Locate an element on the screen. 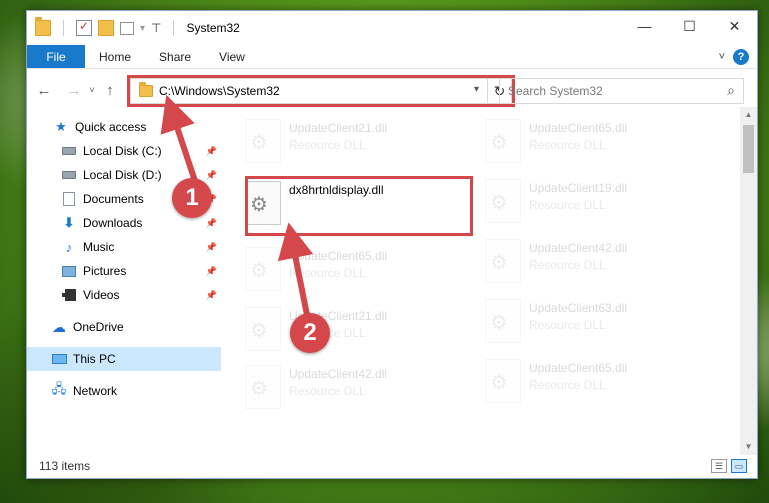  computer-icon is located at coordinates (59, 359).